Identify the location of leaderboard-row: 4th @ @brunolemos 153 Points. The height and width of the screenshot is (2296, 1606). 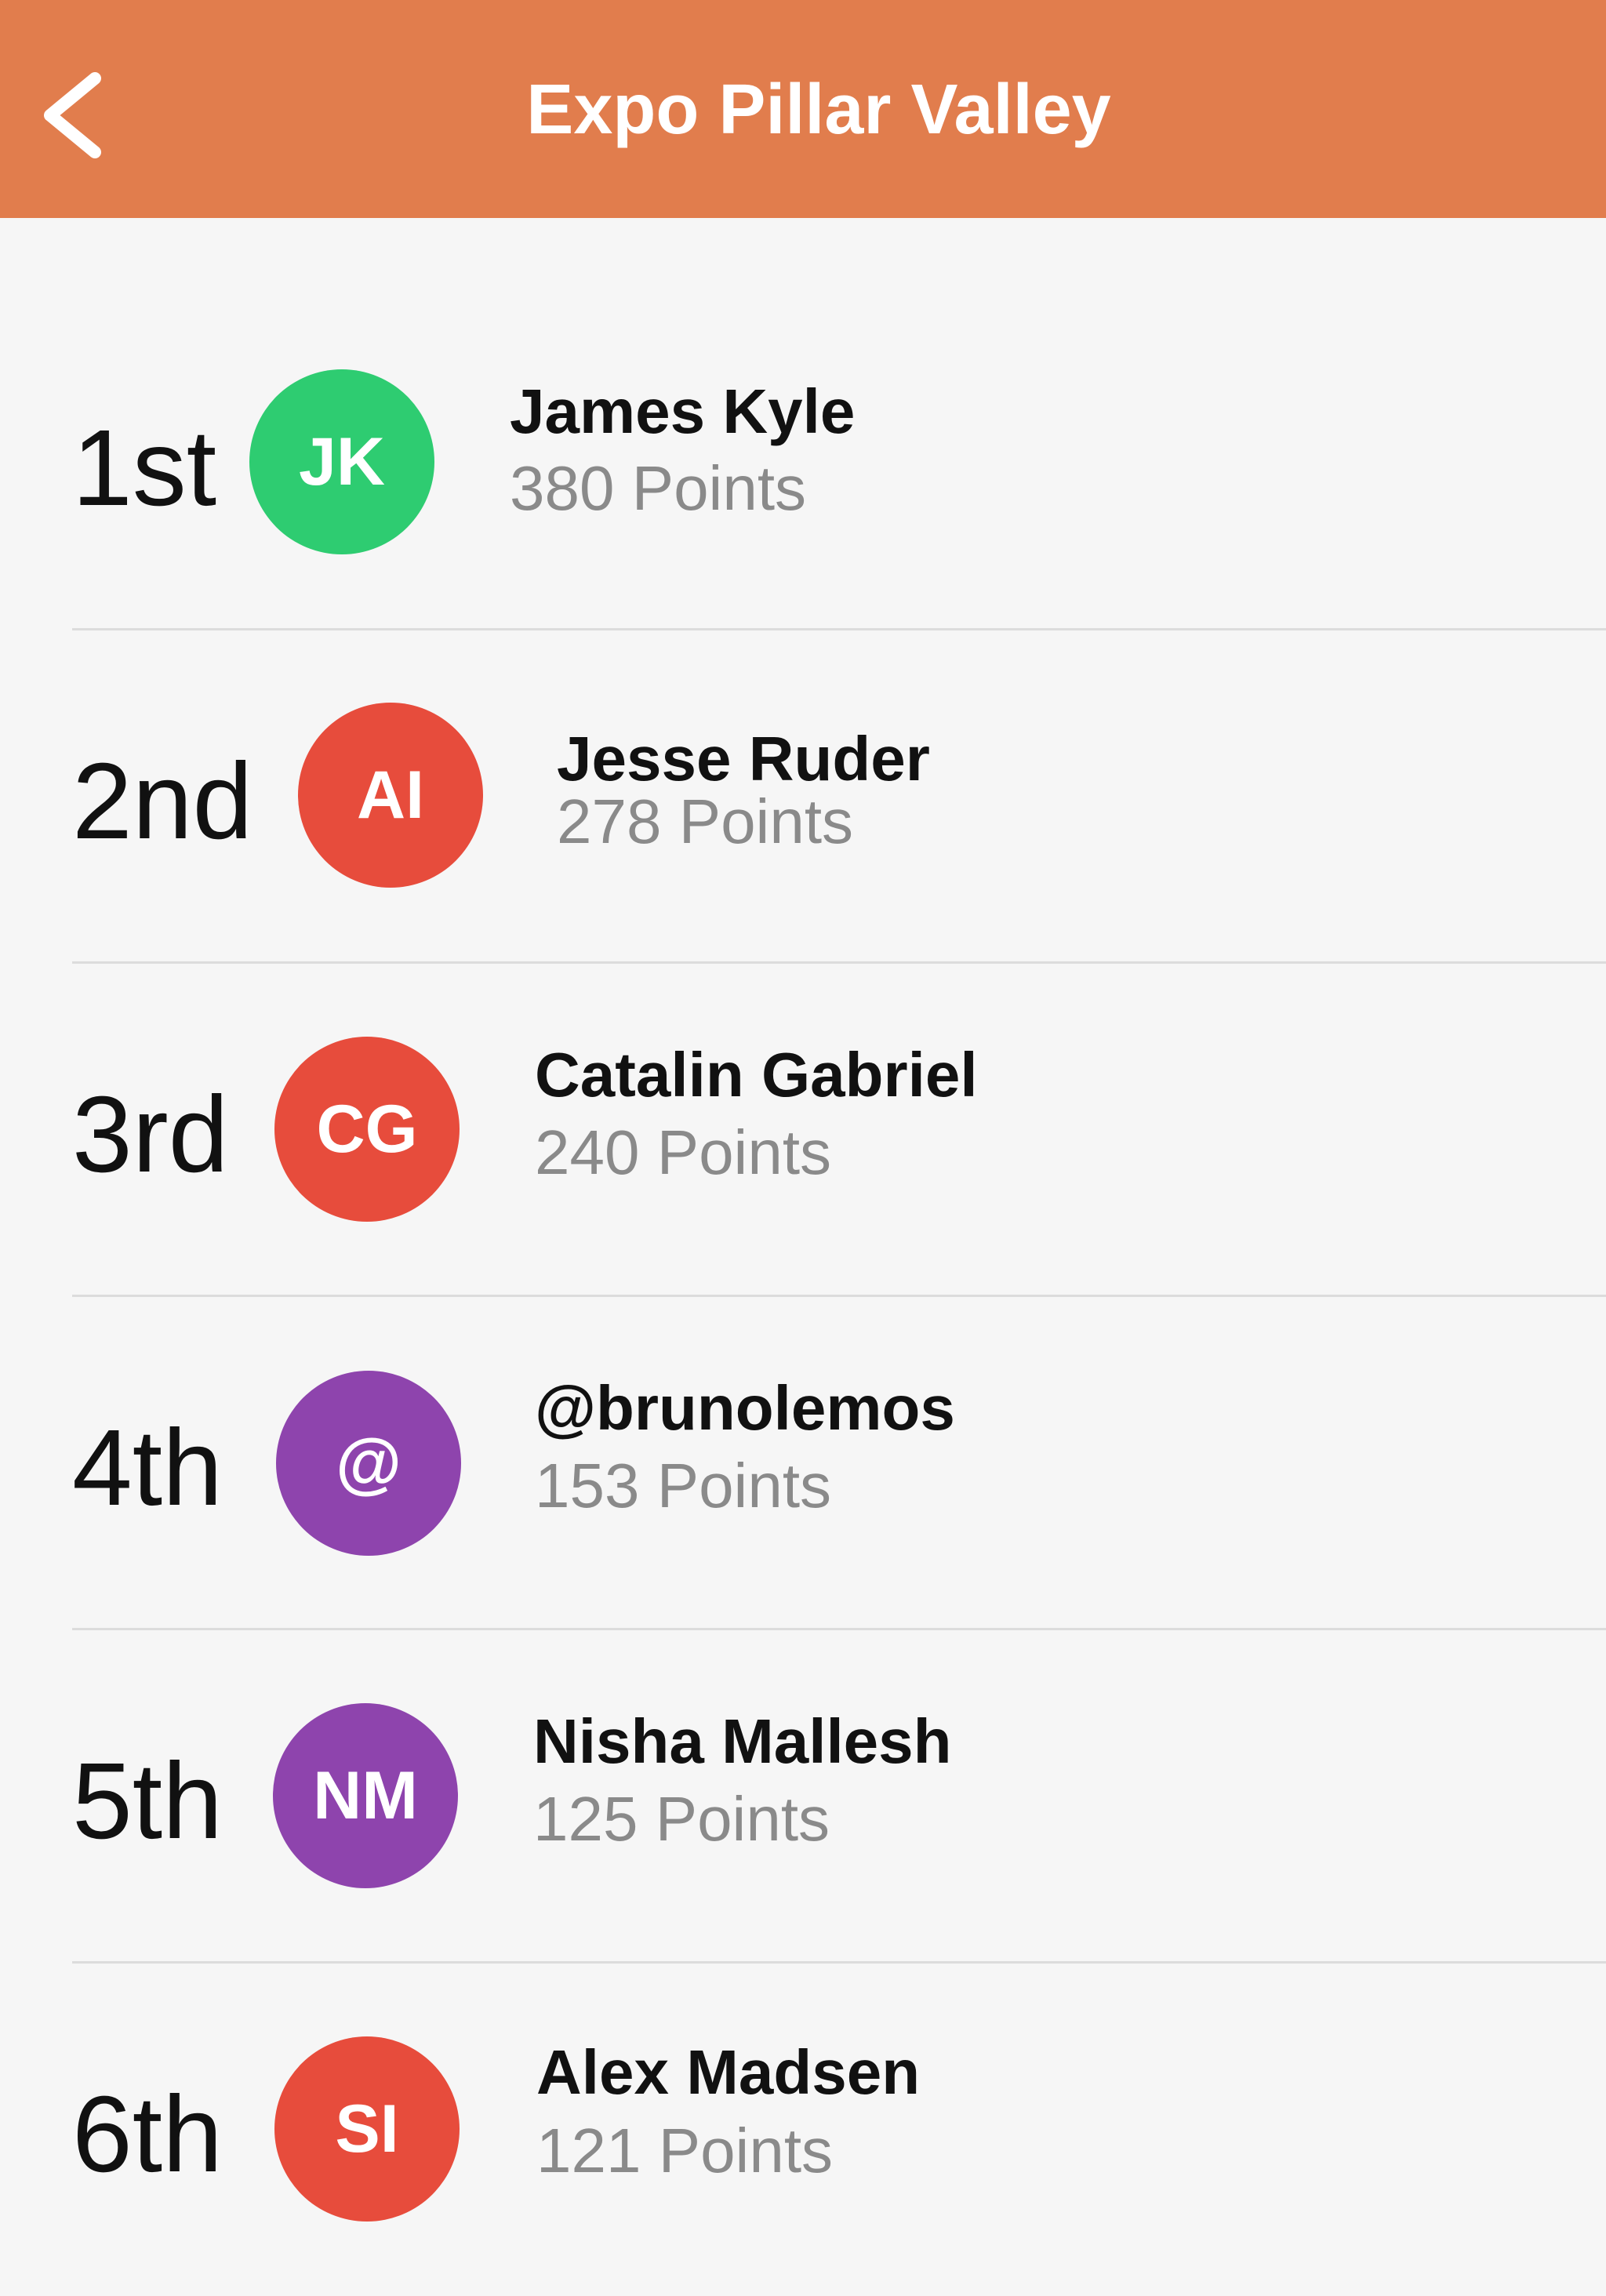
(803, 1462).